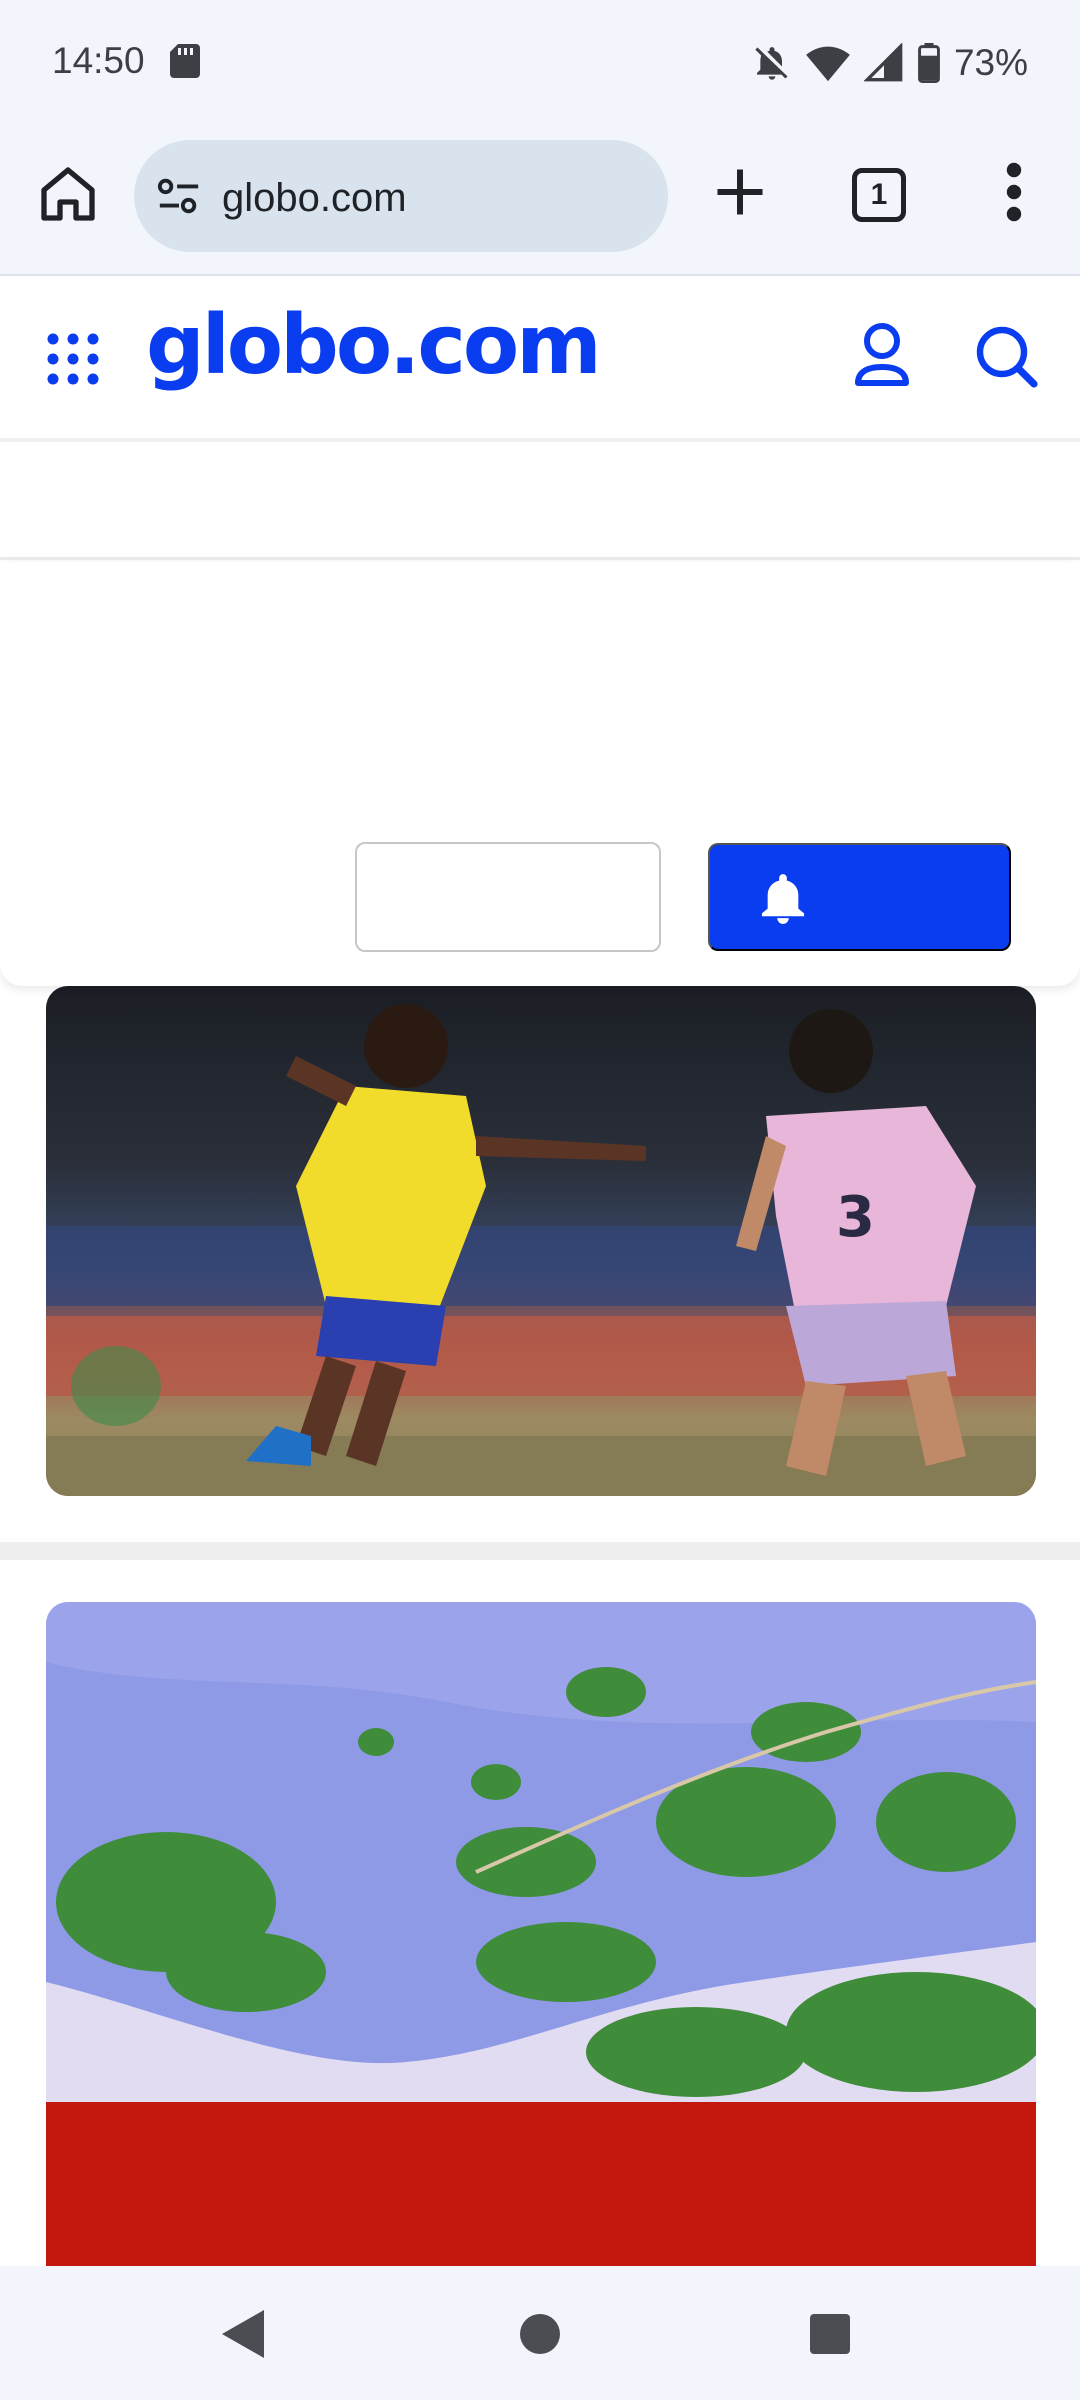 The width and height of the screenshot is (1080, 2400). I want to click on status-icons: 73%, so click(890, 63).